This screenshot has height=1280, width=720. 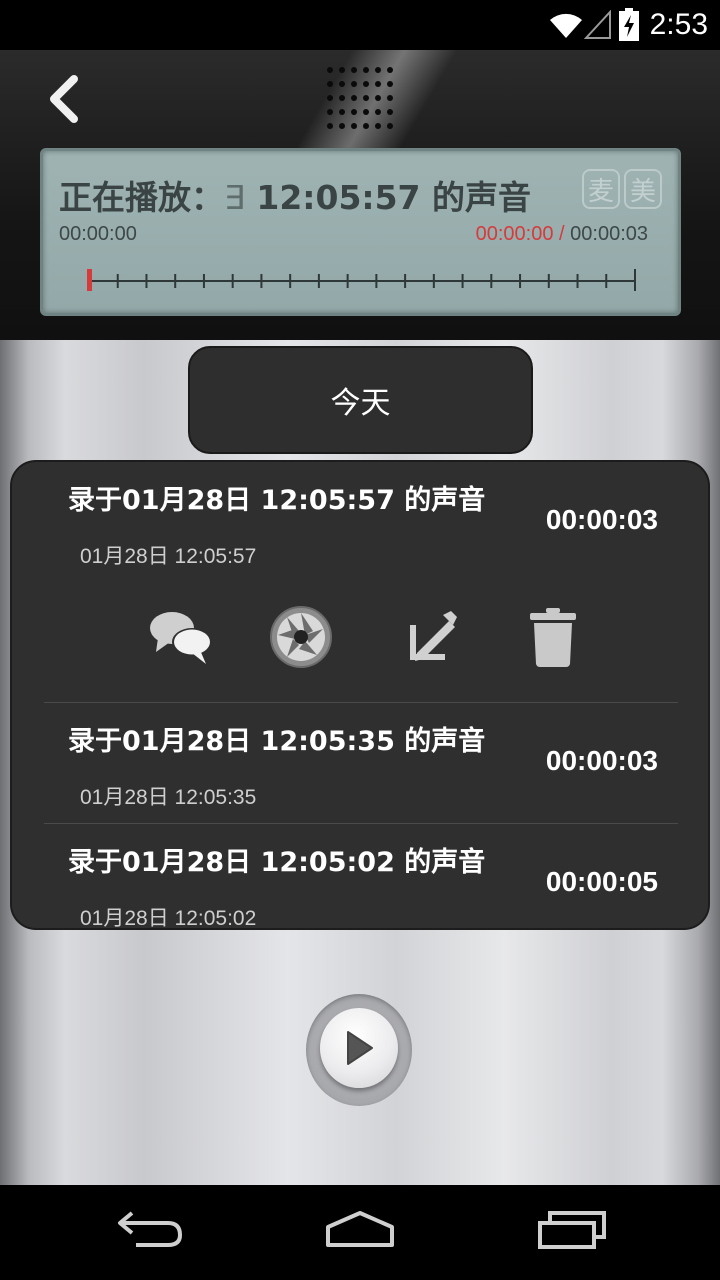 What do you see at coordinates (601, 189) in the screenshot?
I see `badge-mai: 麦` at bounding box center [601, 189].